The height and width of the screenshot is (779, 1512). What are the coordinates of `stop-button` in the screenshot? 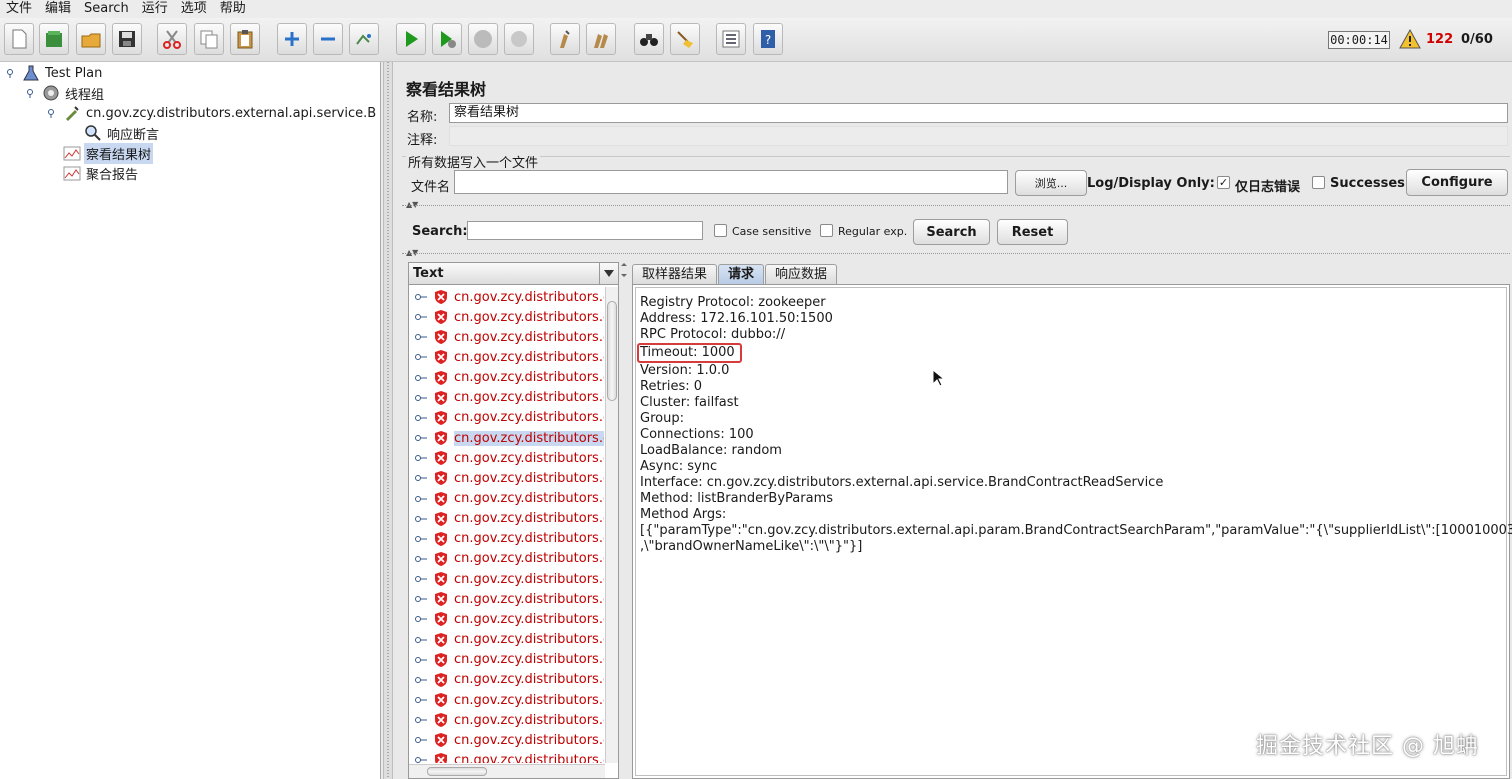 It's located at (483, 39).